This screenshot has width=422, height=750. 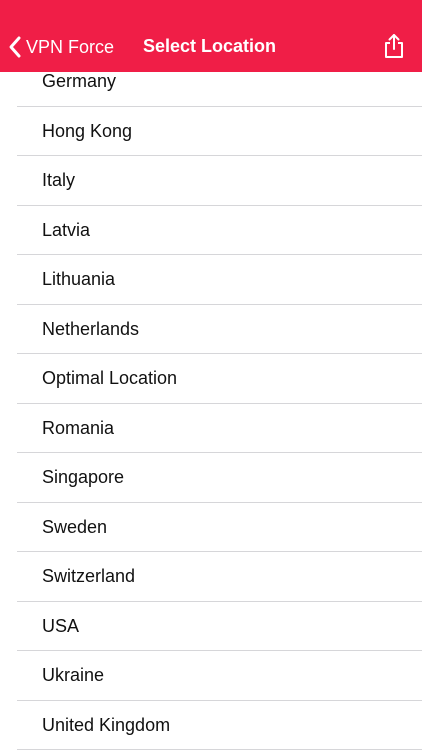 What do you see at coordinates (110, 378) in the screenshot?
I see `location-label: Optimal Location` at bounding box center [110, 378].